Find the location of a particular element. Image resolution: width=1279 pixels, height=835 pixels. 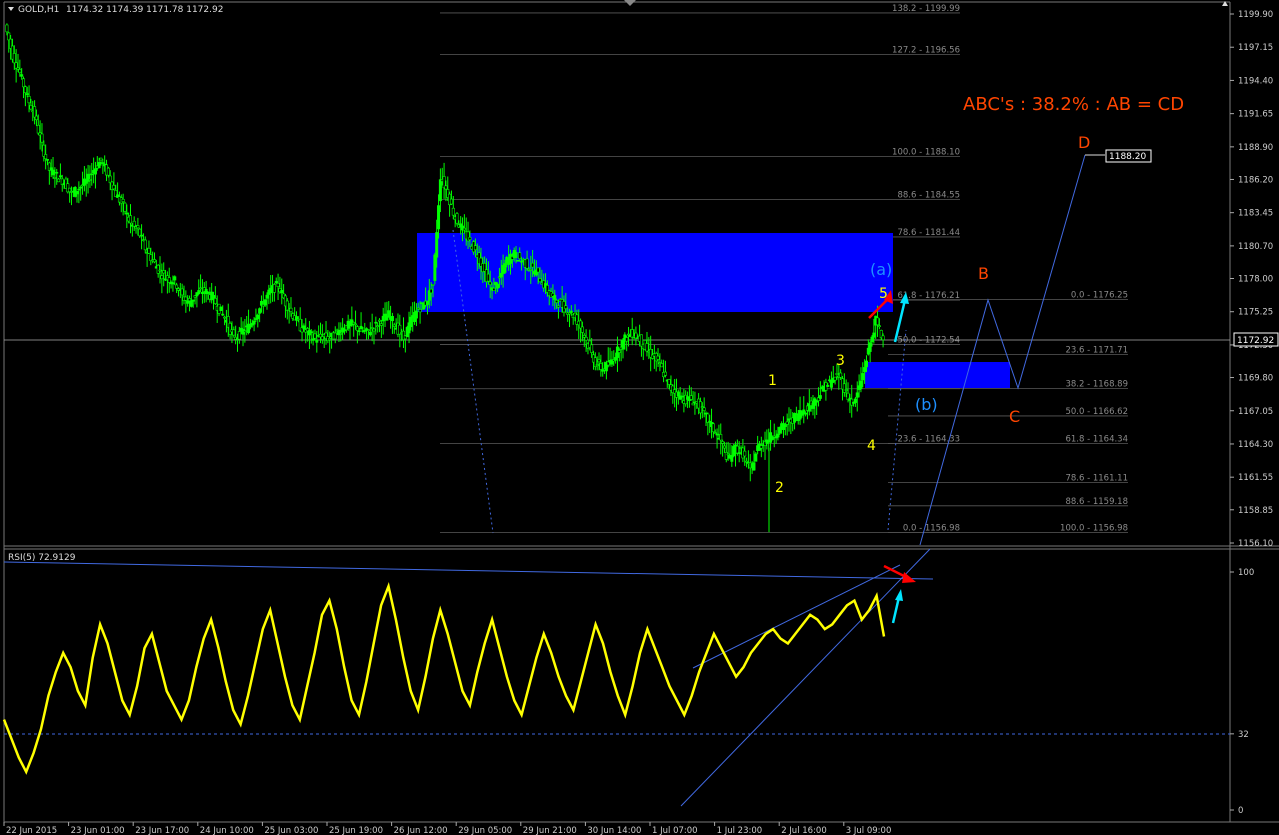

rsi-label: RSI(5) 72.9129 is located at coordinates (42, 558).